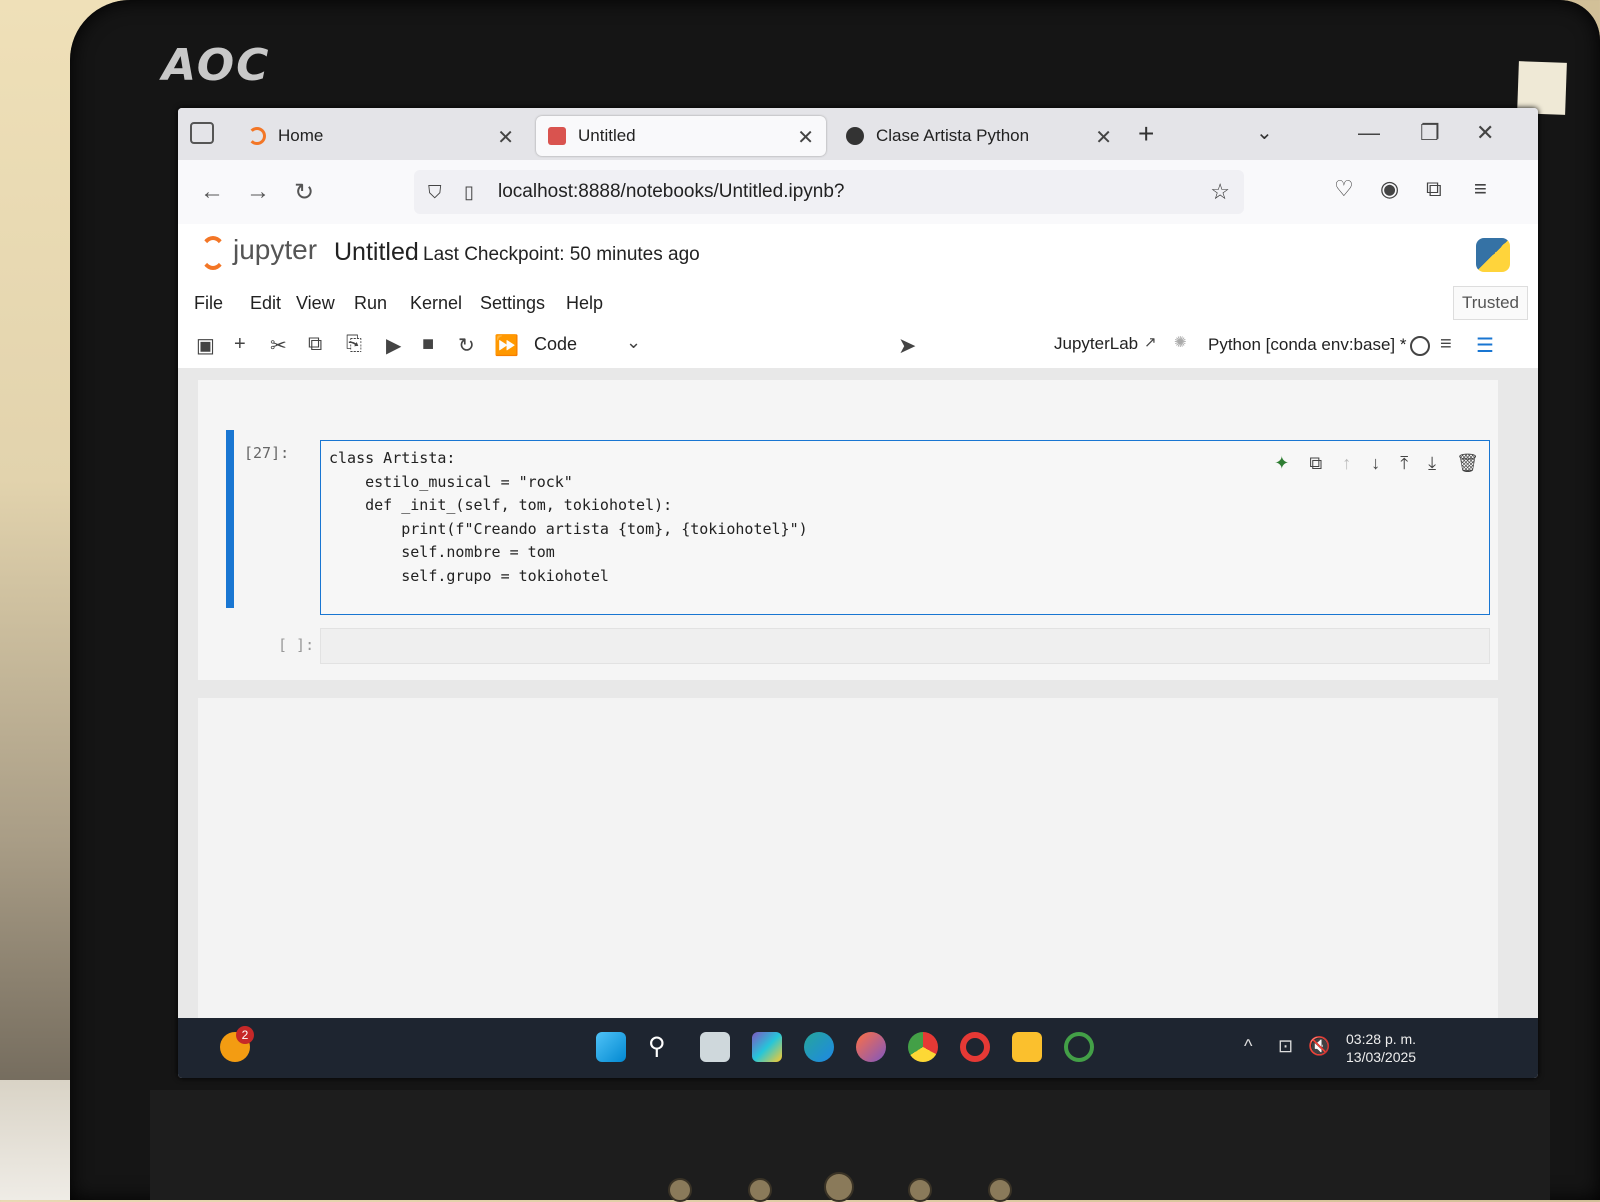 The width and height of the screenshot is (1600, 1202). What do you see at coordinates (240, 344) in the screenshot?
I see `add-cell-icon: +` at bounding box center [240, 344].